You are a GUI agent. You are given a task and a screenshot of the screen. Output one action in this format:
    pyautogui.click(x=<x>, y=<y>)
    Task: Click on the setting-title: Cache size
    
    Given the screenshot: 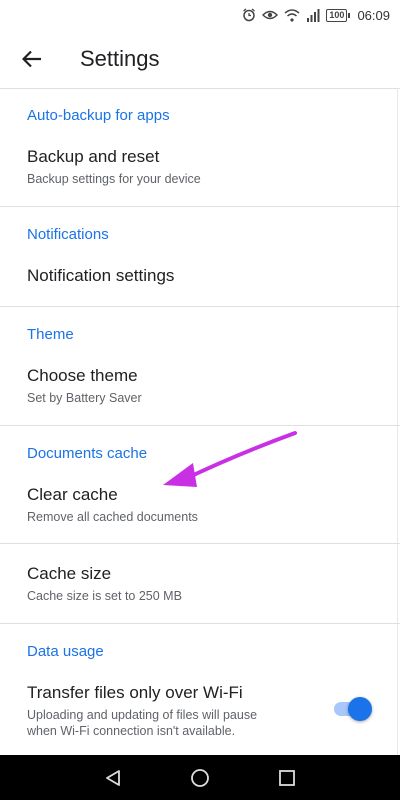 What is the action you would take?
    pyautogui.click(x=69, y=573)
    